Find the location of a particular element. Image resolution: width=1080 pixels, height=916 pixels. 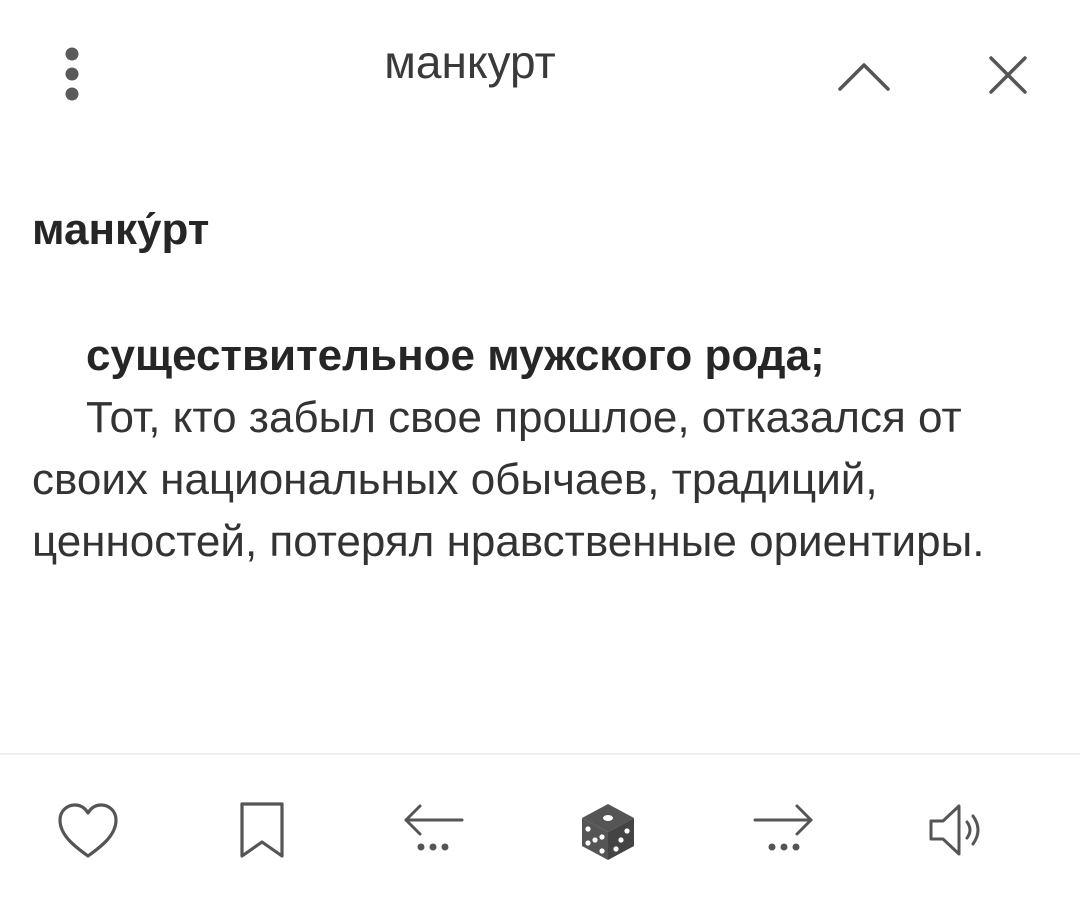

divider is located at coordinates (540, 754).